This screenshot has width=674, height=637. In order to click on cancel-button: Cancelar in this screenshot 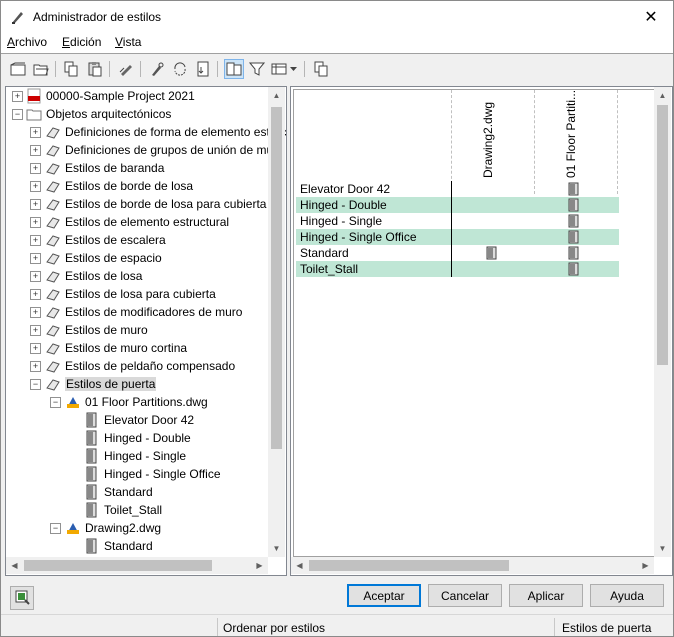, I will do `click(465, 595)`.